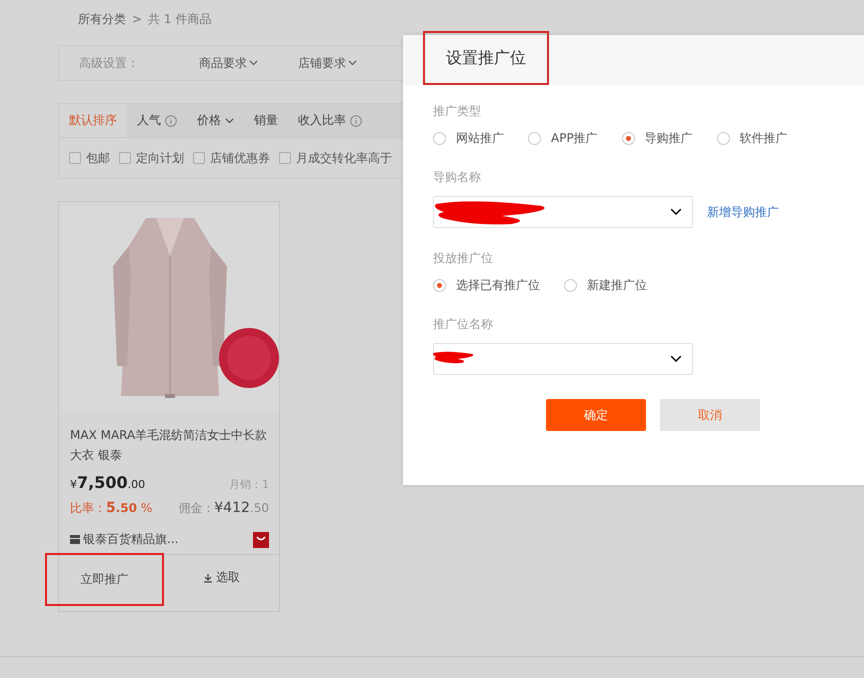 This screenshot has height=678, width=864. I want to click on sort-tab: 价格, so click(215, 120).